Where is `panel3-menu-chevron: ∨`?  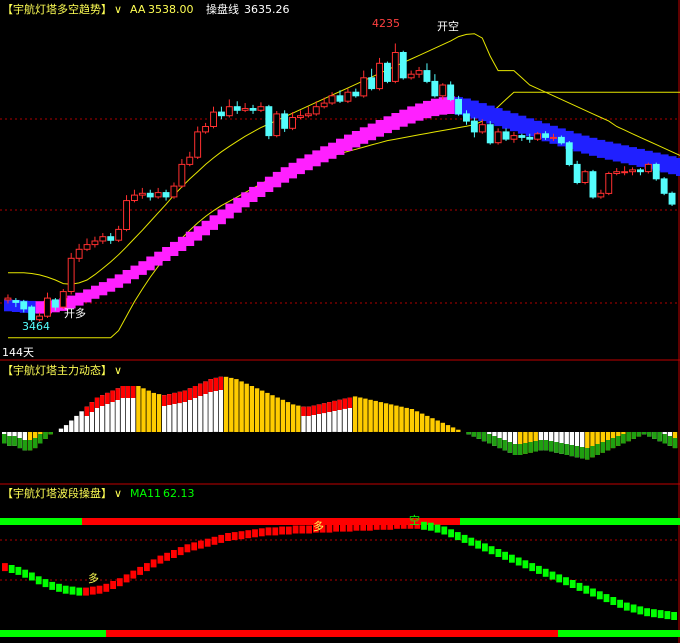 panel3-menu-chevron: ∨ is located at coordinates (118, 493).